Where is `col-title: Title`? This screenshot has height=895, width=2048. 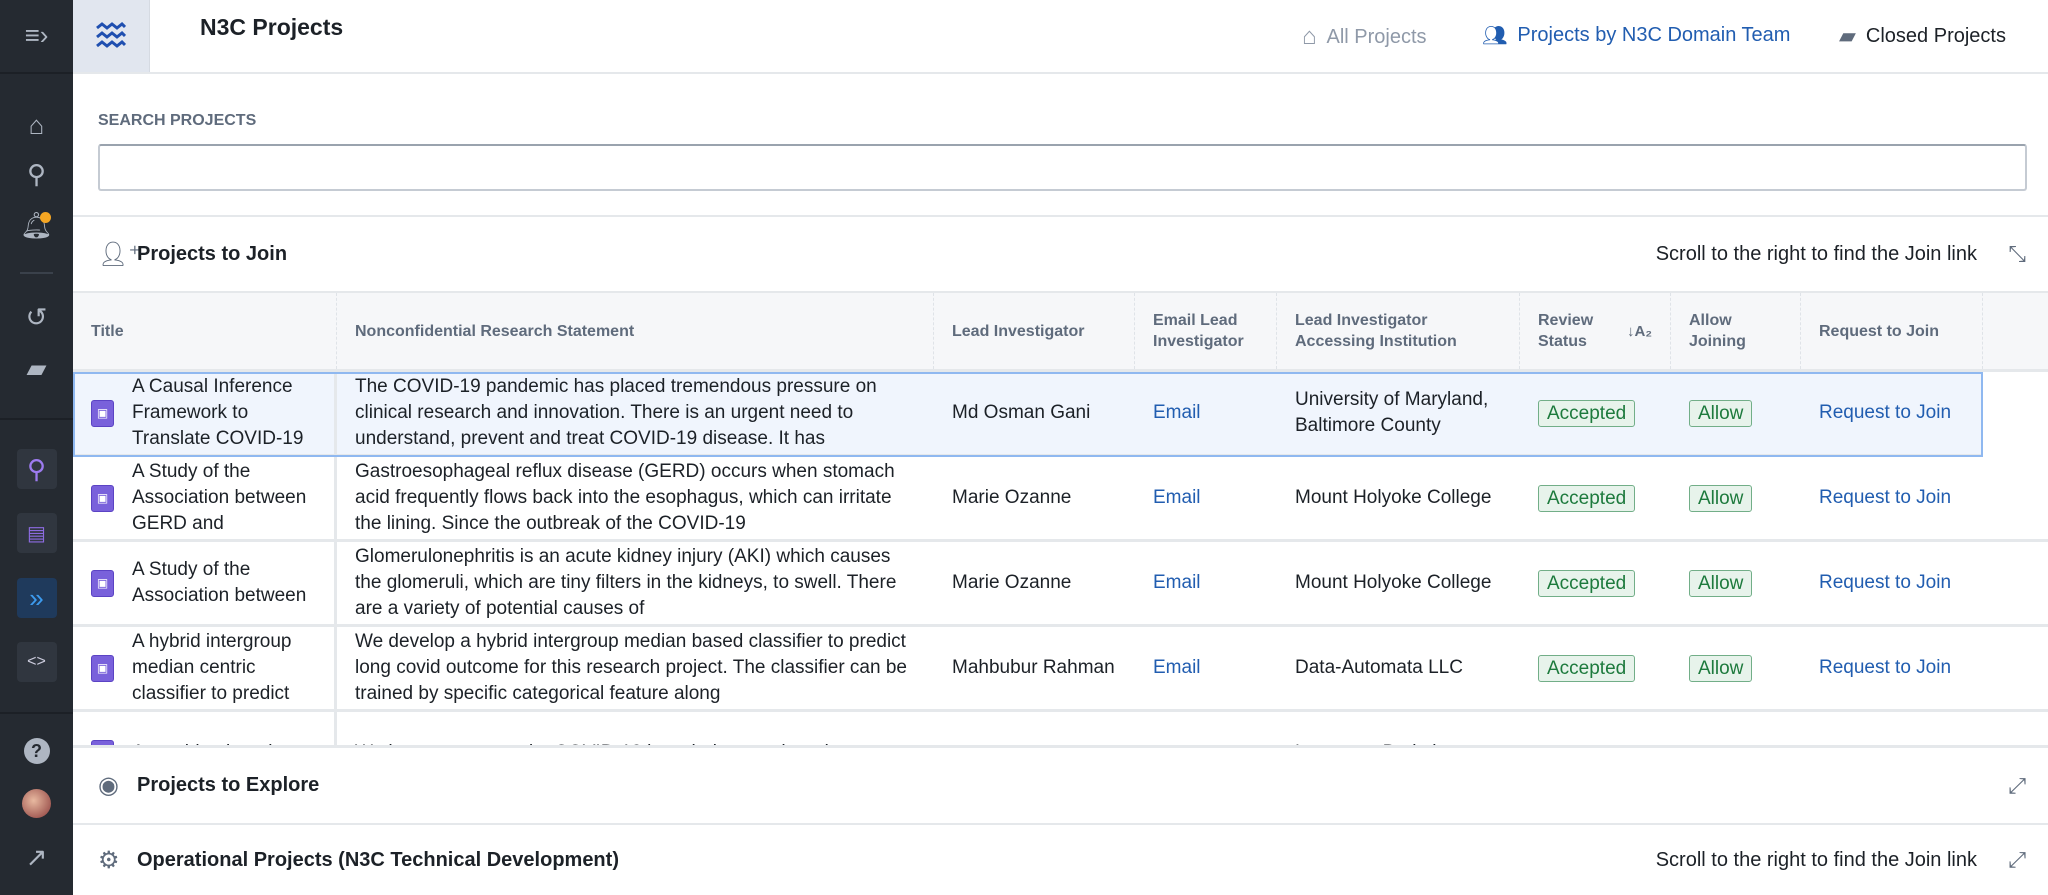
col-title: Title is located at coordinates (205, 331).